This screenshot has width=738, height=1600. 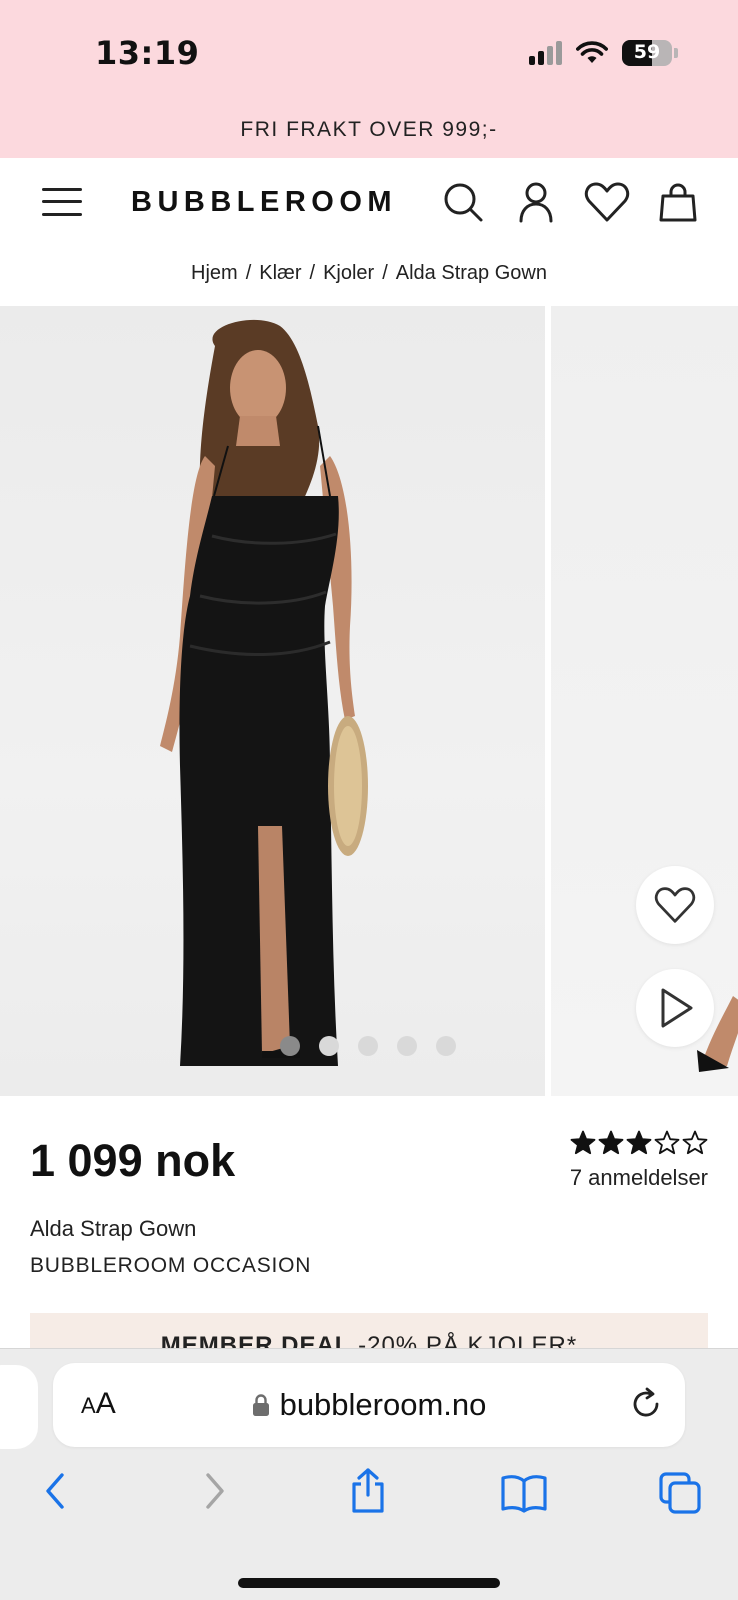 I want to click on search-icon, so click(x=463, y=202).